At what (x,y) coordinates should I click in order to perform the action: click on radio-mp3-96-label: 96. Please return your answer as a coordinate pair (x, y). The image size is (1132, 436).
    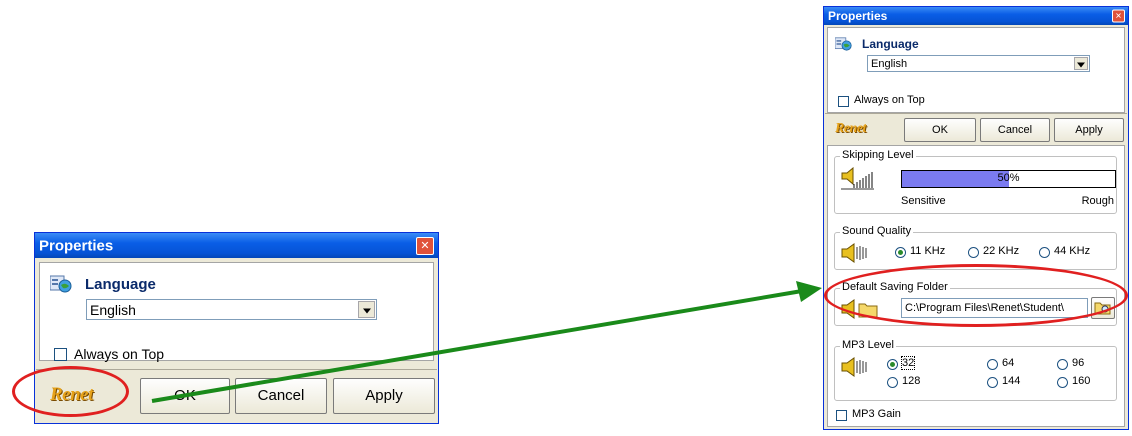
    Looking at the image, I should click on (1078, 363).